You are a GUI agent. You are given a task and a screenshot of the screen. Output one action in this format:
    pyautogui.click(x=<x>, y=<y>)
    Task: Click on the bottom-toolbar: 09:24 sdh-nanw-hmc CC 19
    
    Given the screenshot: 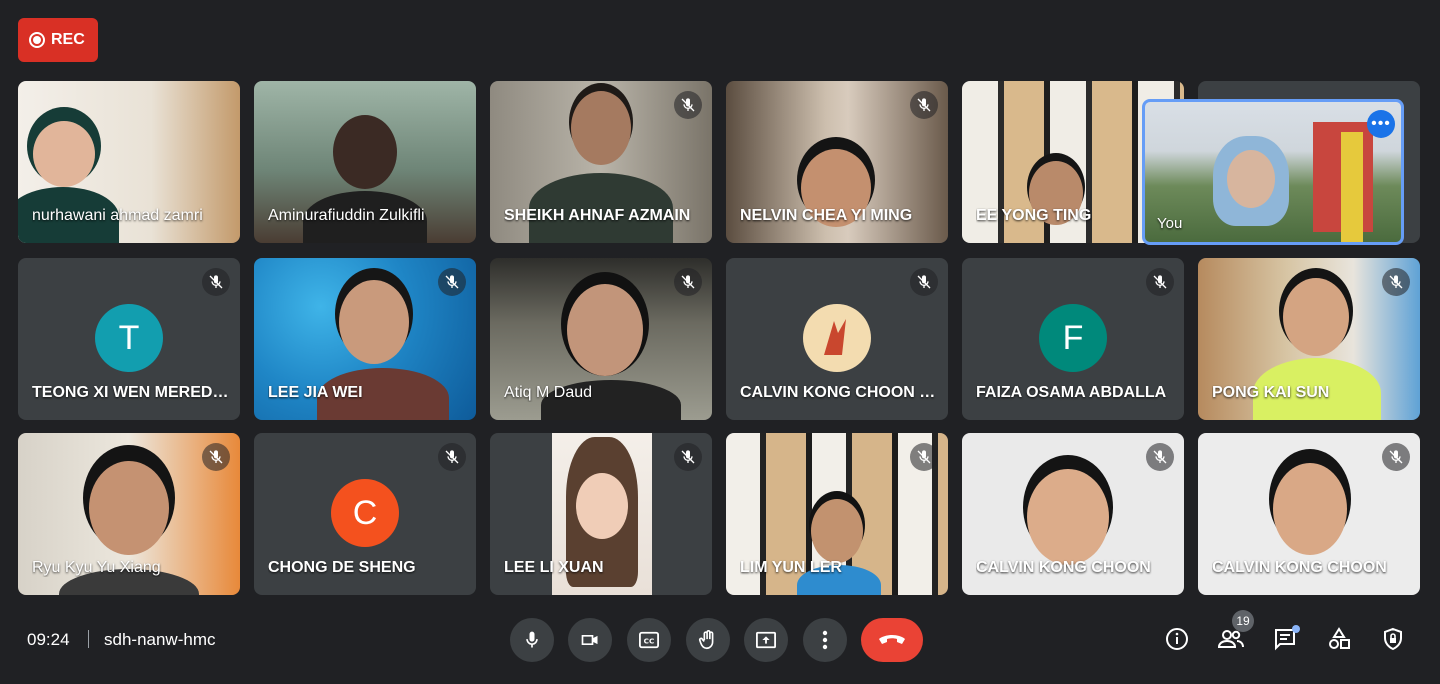 What is the action you would take?
    pyautogui.click(x=720, y=640)
    